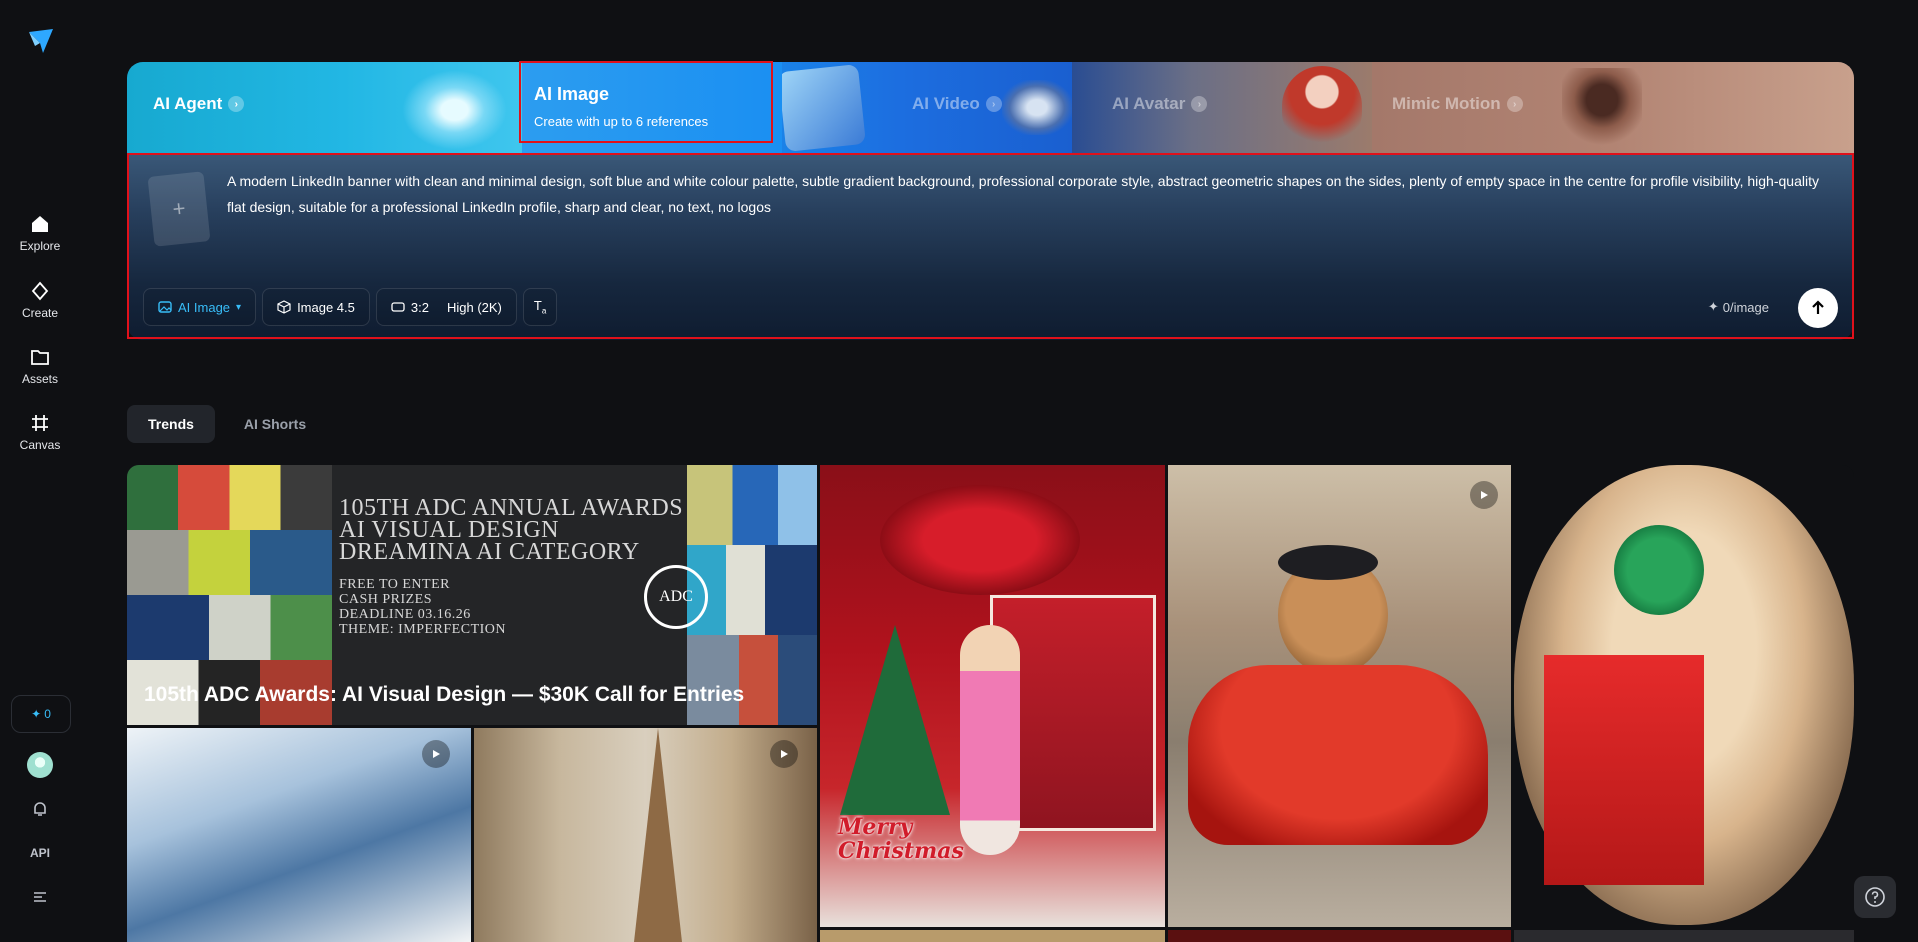  I want to click on sidebar-item-create: Create, so click(40, 300).